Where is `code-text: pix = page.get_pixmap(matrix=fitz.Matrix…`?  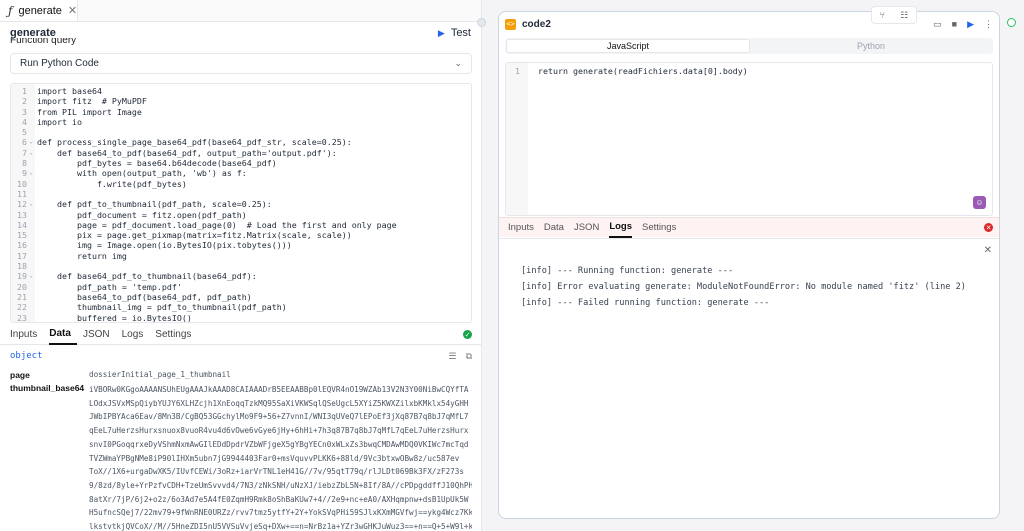 code-text: pix = page.get_pixmap(matrix=fitz.Matrix… is located at coordinates (194, 235).